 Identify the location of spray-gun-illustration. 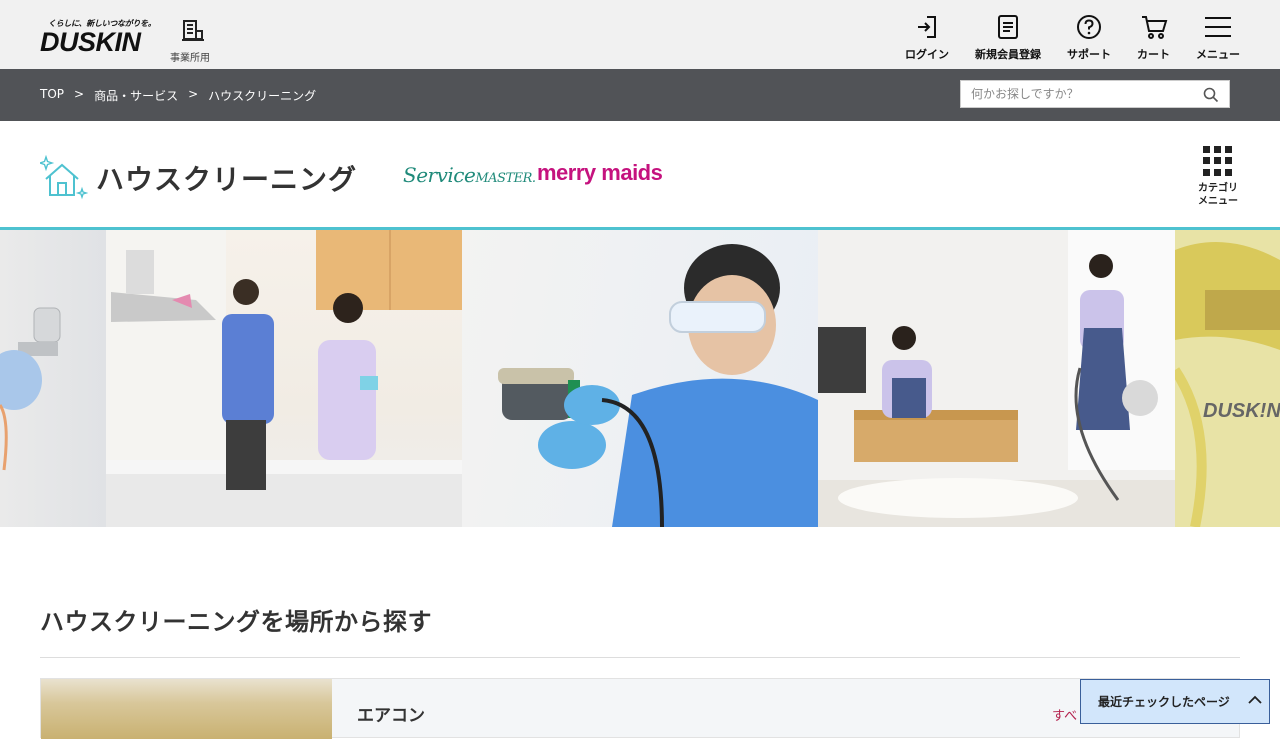
(30, 389).